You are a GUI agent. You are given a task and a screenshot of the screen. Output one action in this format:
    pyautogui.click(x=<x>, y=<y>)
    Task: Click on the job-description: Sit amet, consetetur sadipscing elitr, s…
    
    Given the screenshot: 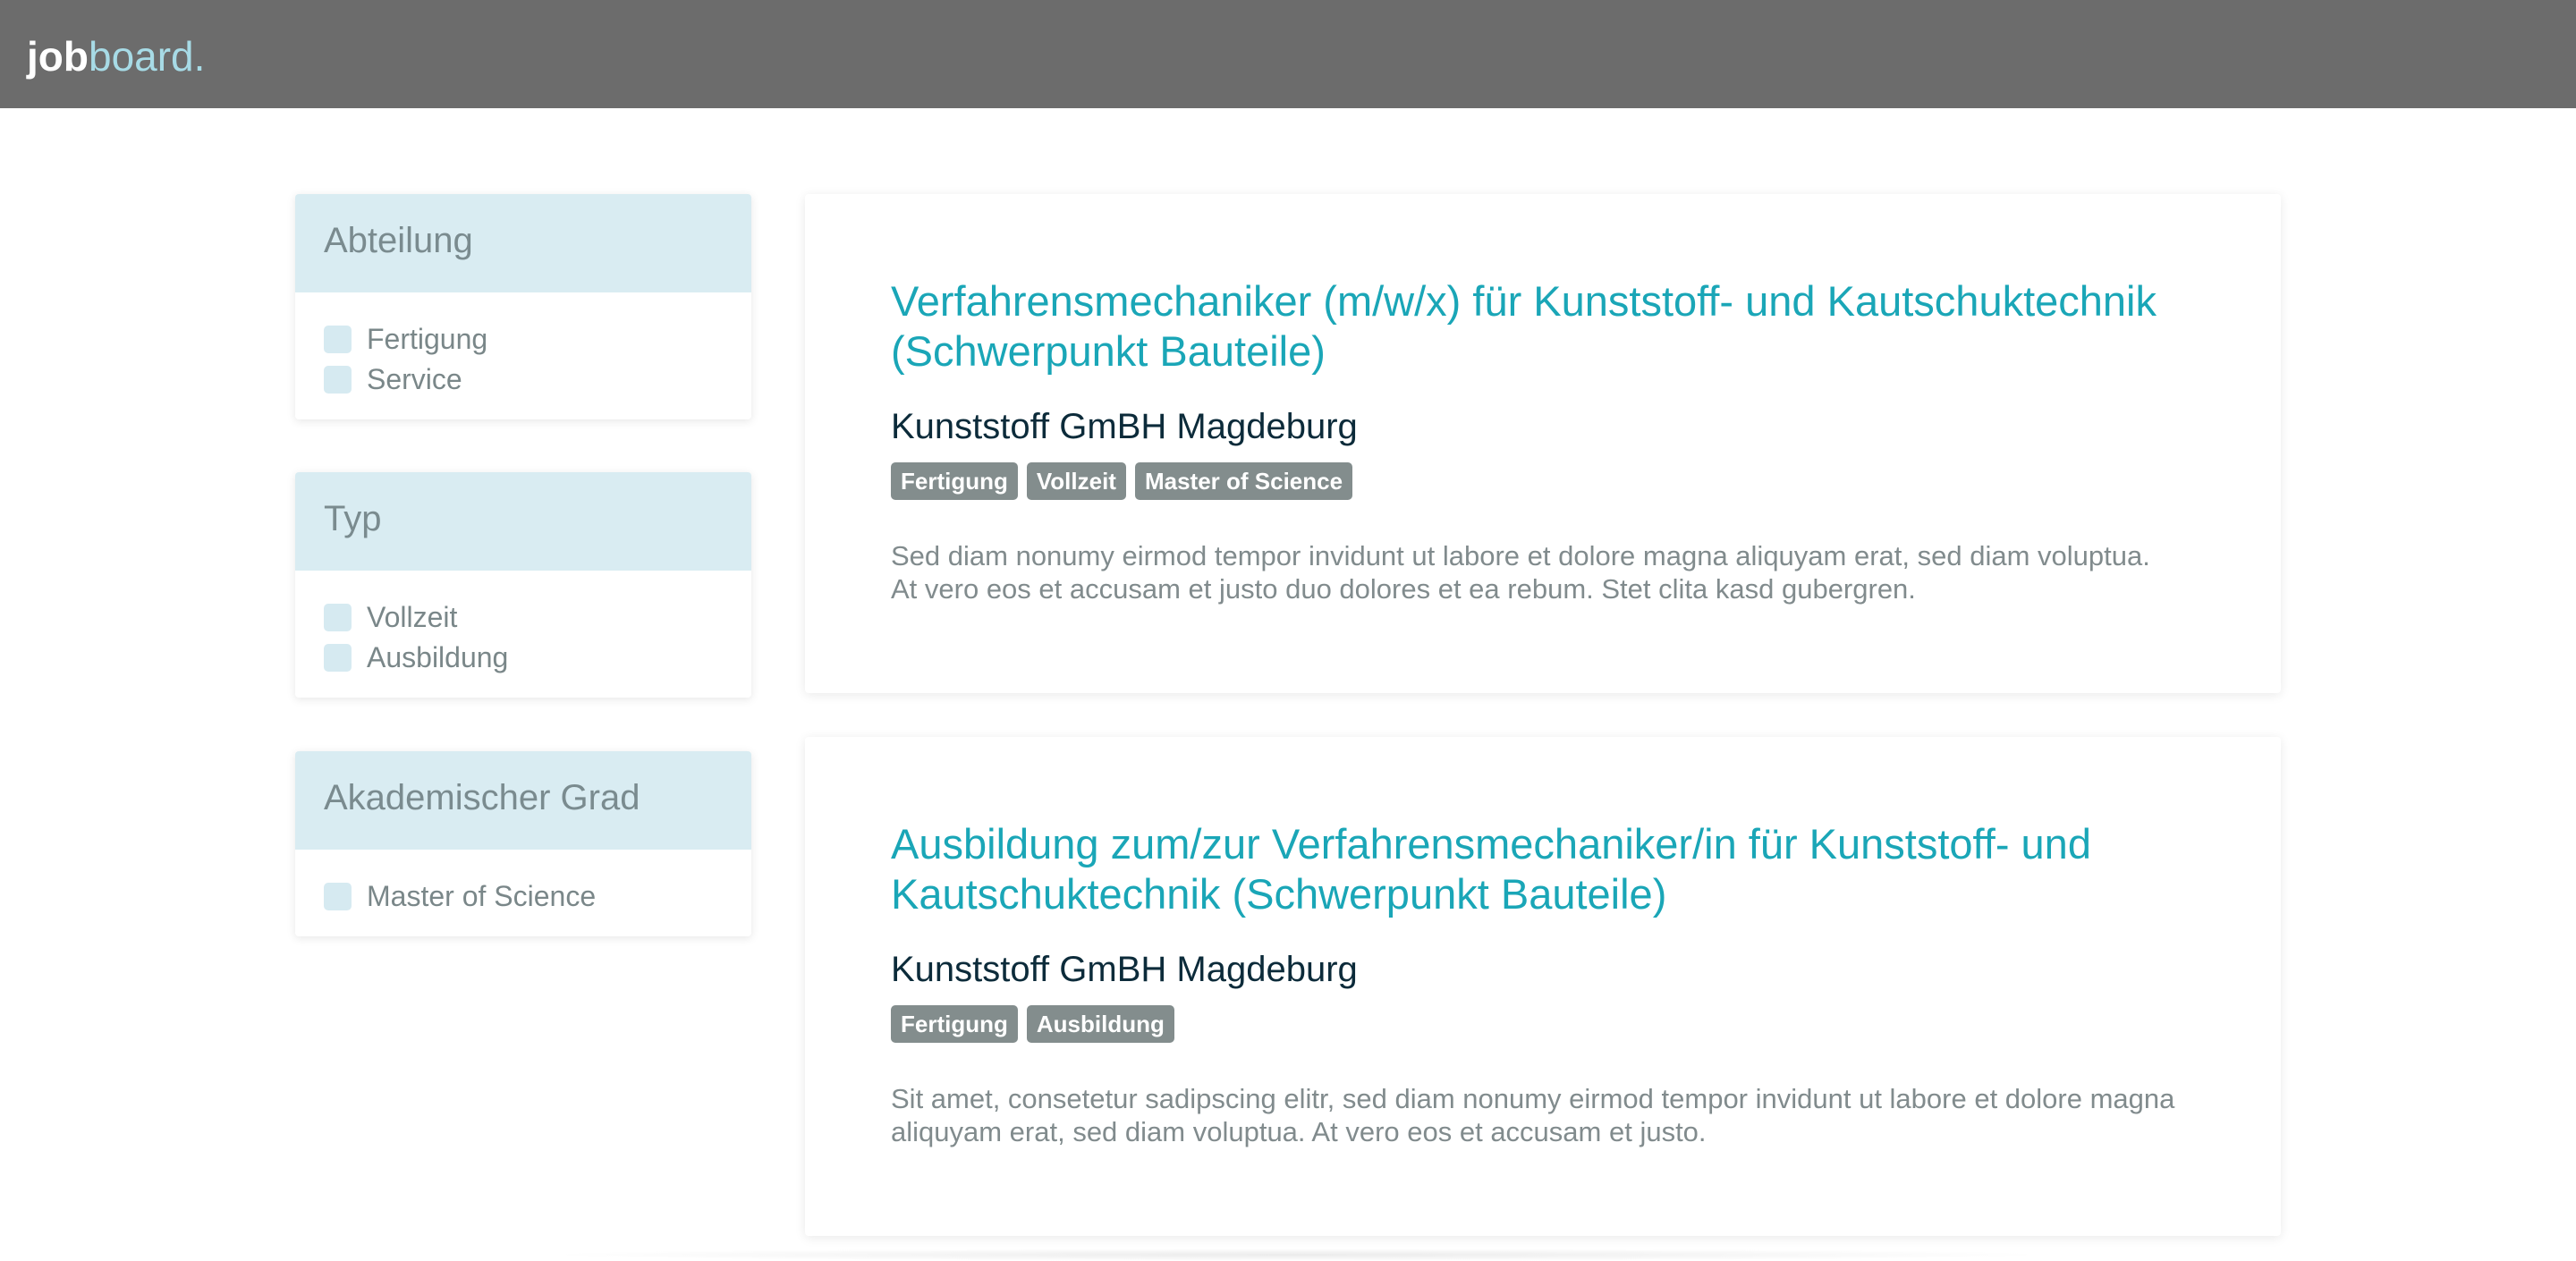 What is the action you would take?
    pyautogui.click(x=1533, y=1115)
    